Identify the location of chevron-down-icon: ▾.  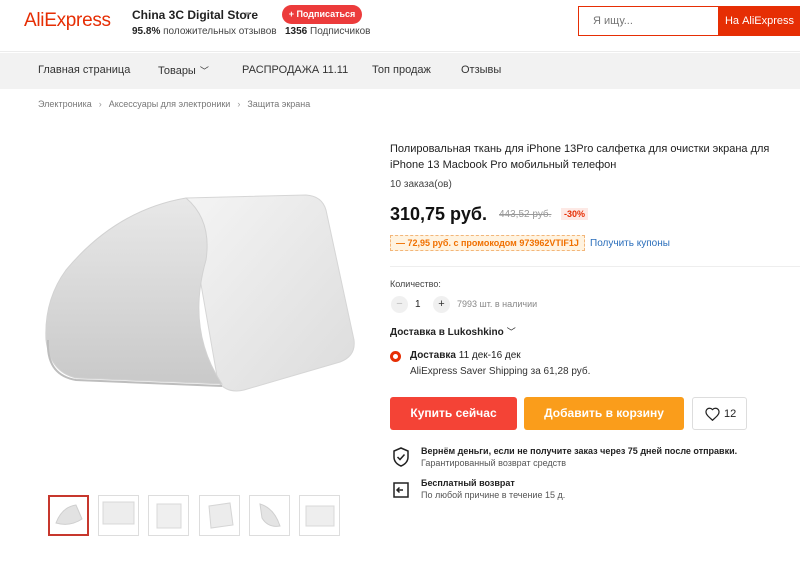
(247, 14).